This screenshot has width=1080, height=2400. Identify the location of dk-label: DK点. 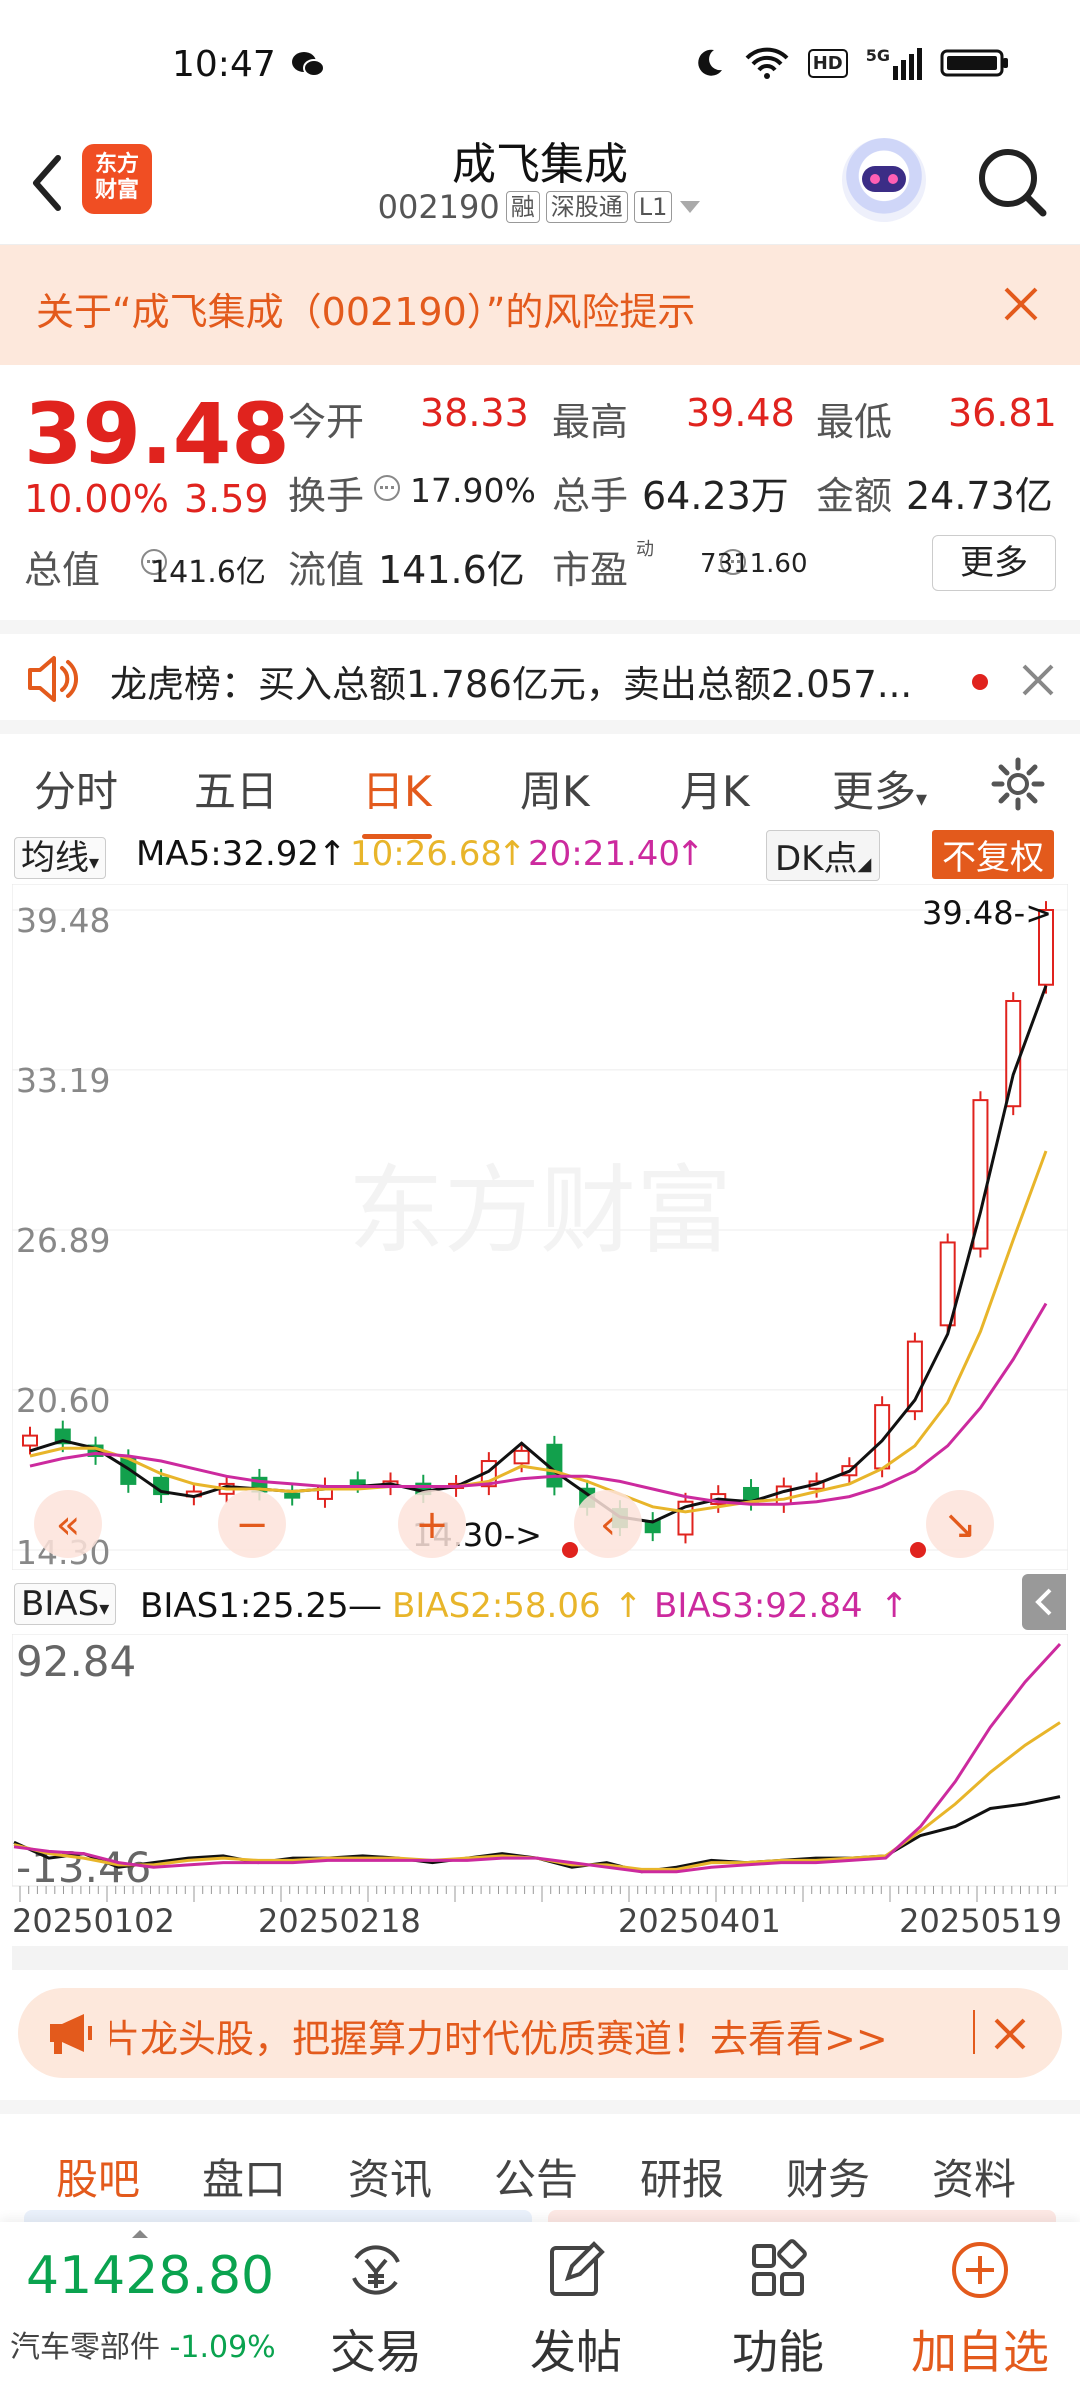
(816, 859).